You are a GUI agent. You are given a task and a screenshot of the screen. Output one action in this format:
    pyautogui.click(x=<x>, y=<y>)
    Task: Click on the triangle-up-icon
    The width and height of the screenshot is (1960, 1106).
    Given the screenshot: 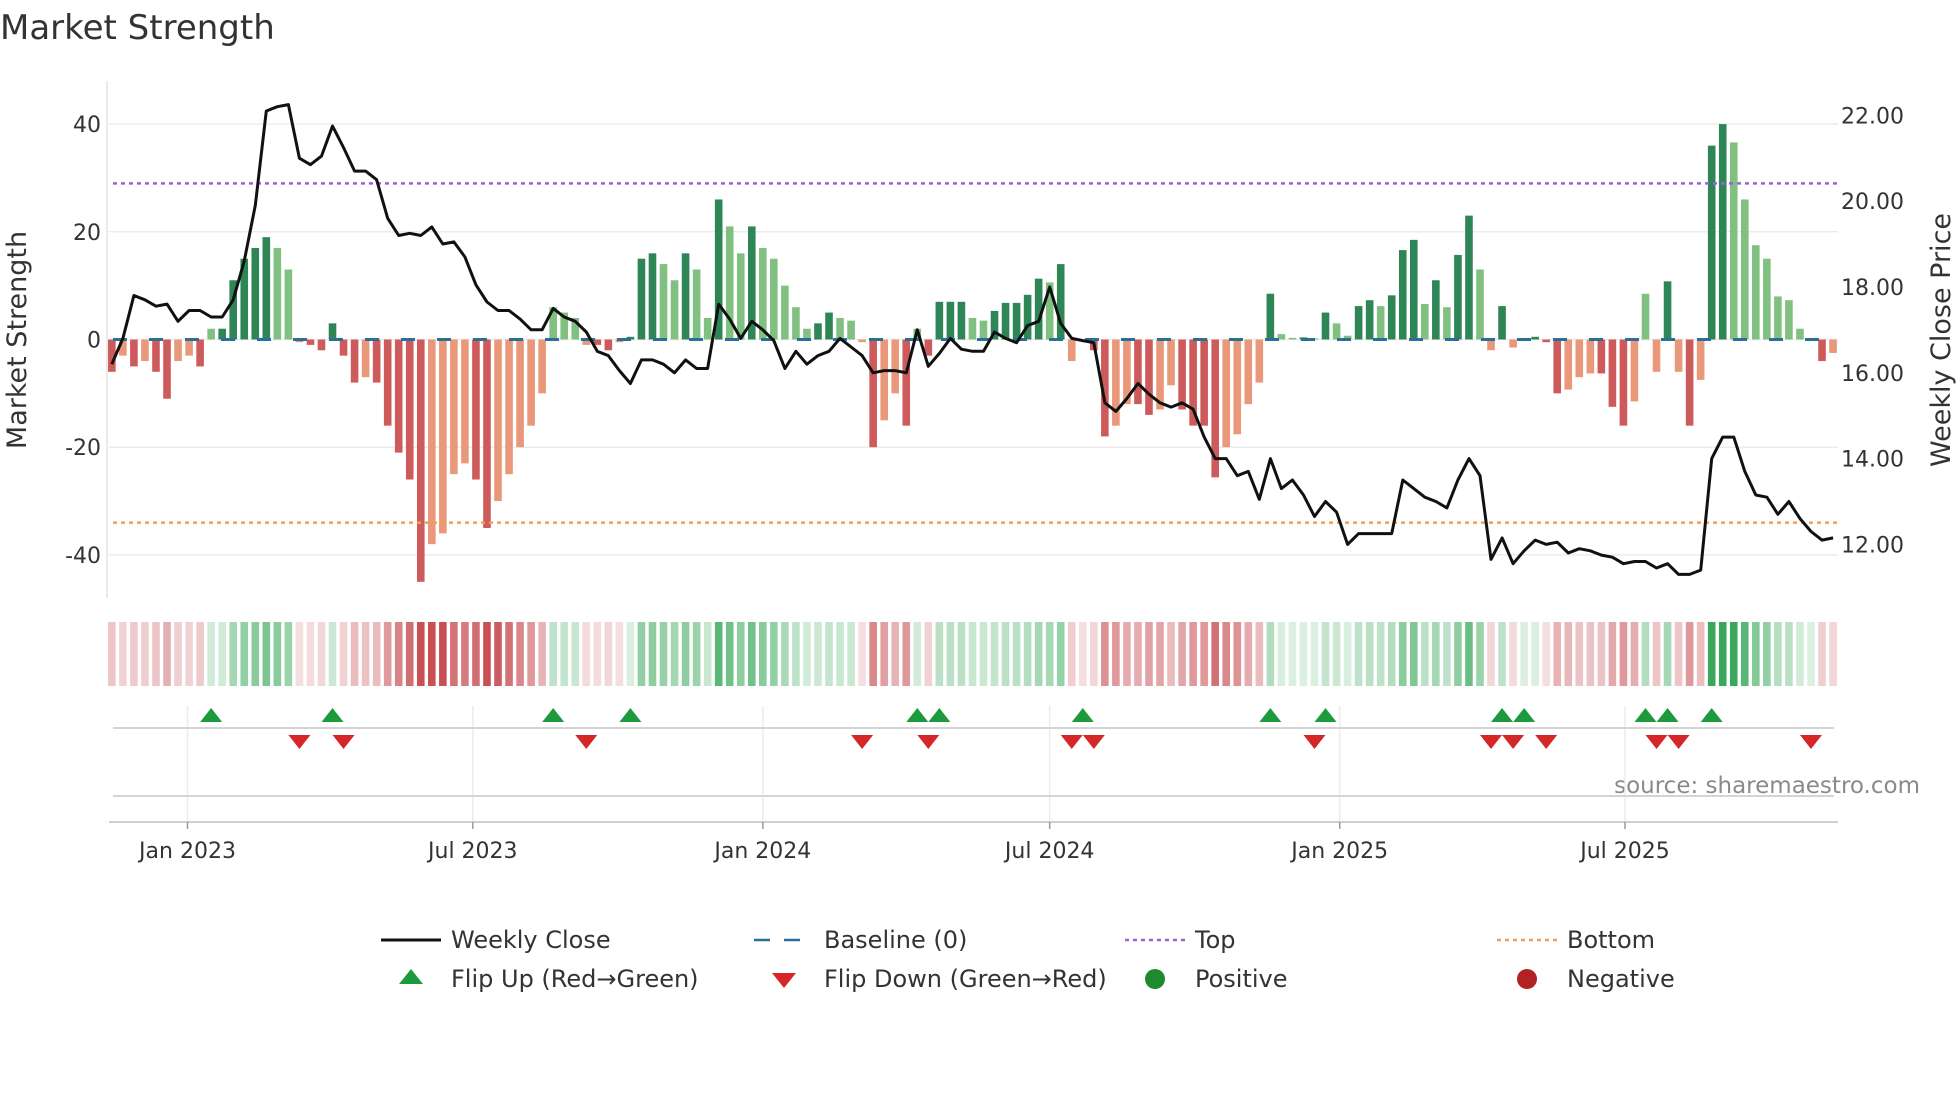 What is the action you would take?
    pyautogui.click(x=411, y=976)
    